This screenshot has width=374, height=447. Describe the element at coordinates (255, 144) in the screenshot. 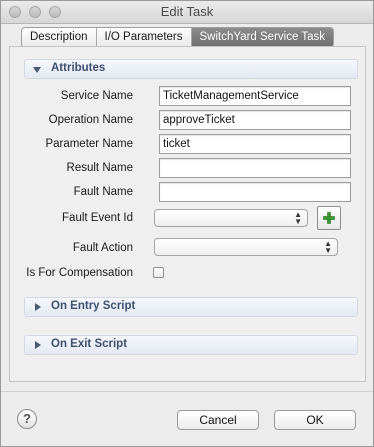

I see `parameter-name-input` at that location.